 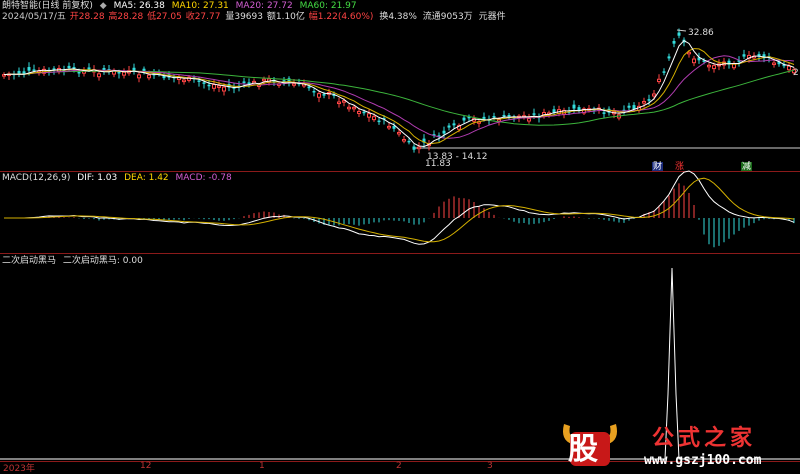 I want to click on watermark-logo-char: 股, so click(x=583, y=449).